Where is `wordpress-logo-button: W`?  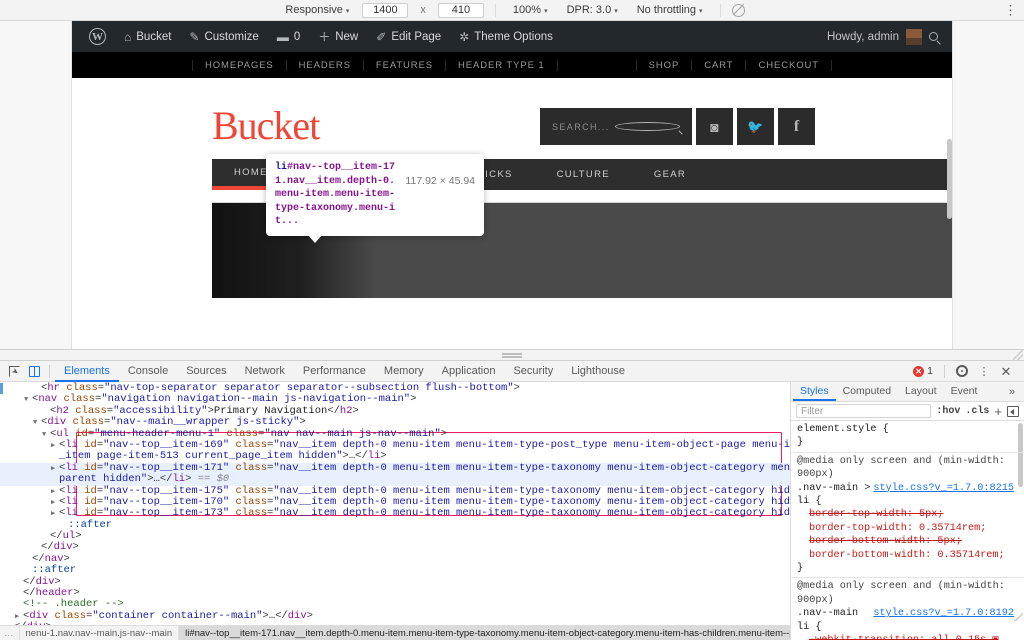
wordpress-logo-button: W is located at coordinates (97, 36).